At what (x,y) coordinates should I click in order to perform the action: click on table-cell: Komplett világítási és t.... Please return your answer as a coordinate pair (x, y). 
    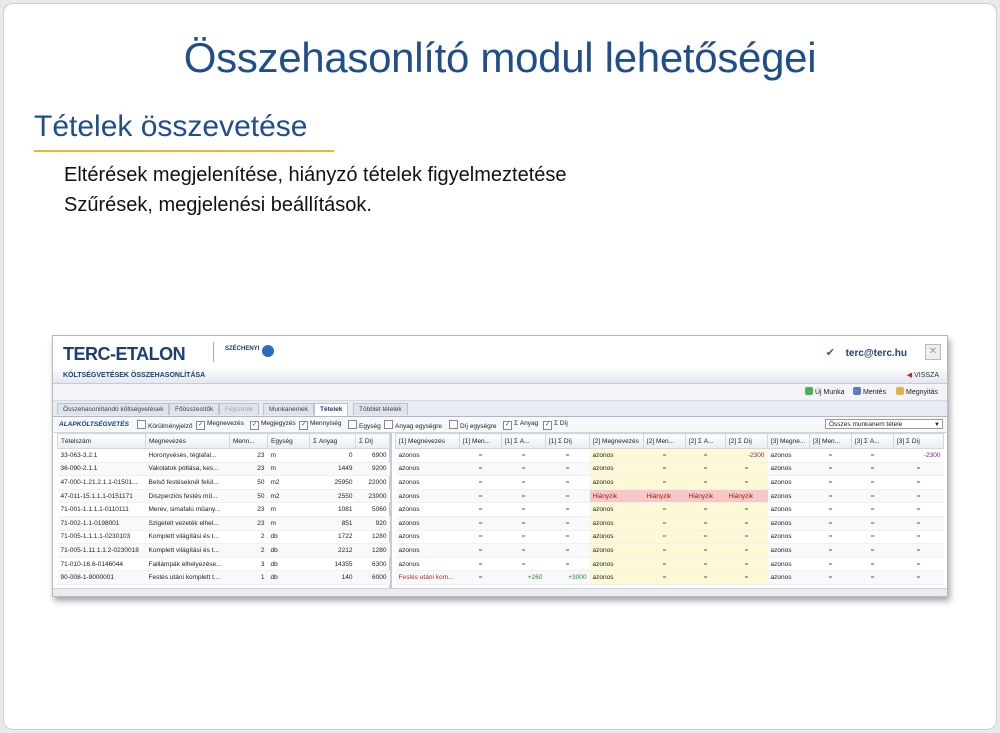
    Looking at the image, I should click on (187, 537).